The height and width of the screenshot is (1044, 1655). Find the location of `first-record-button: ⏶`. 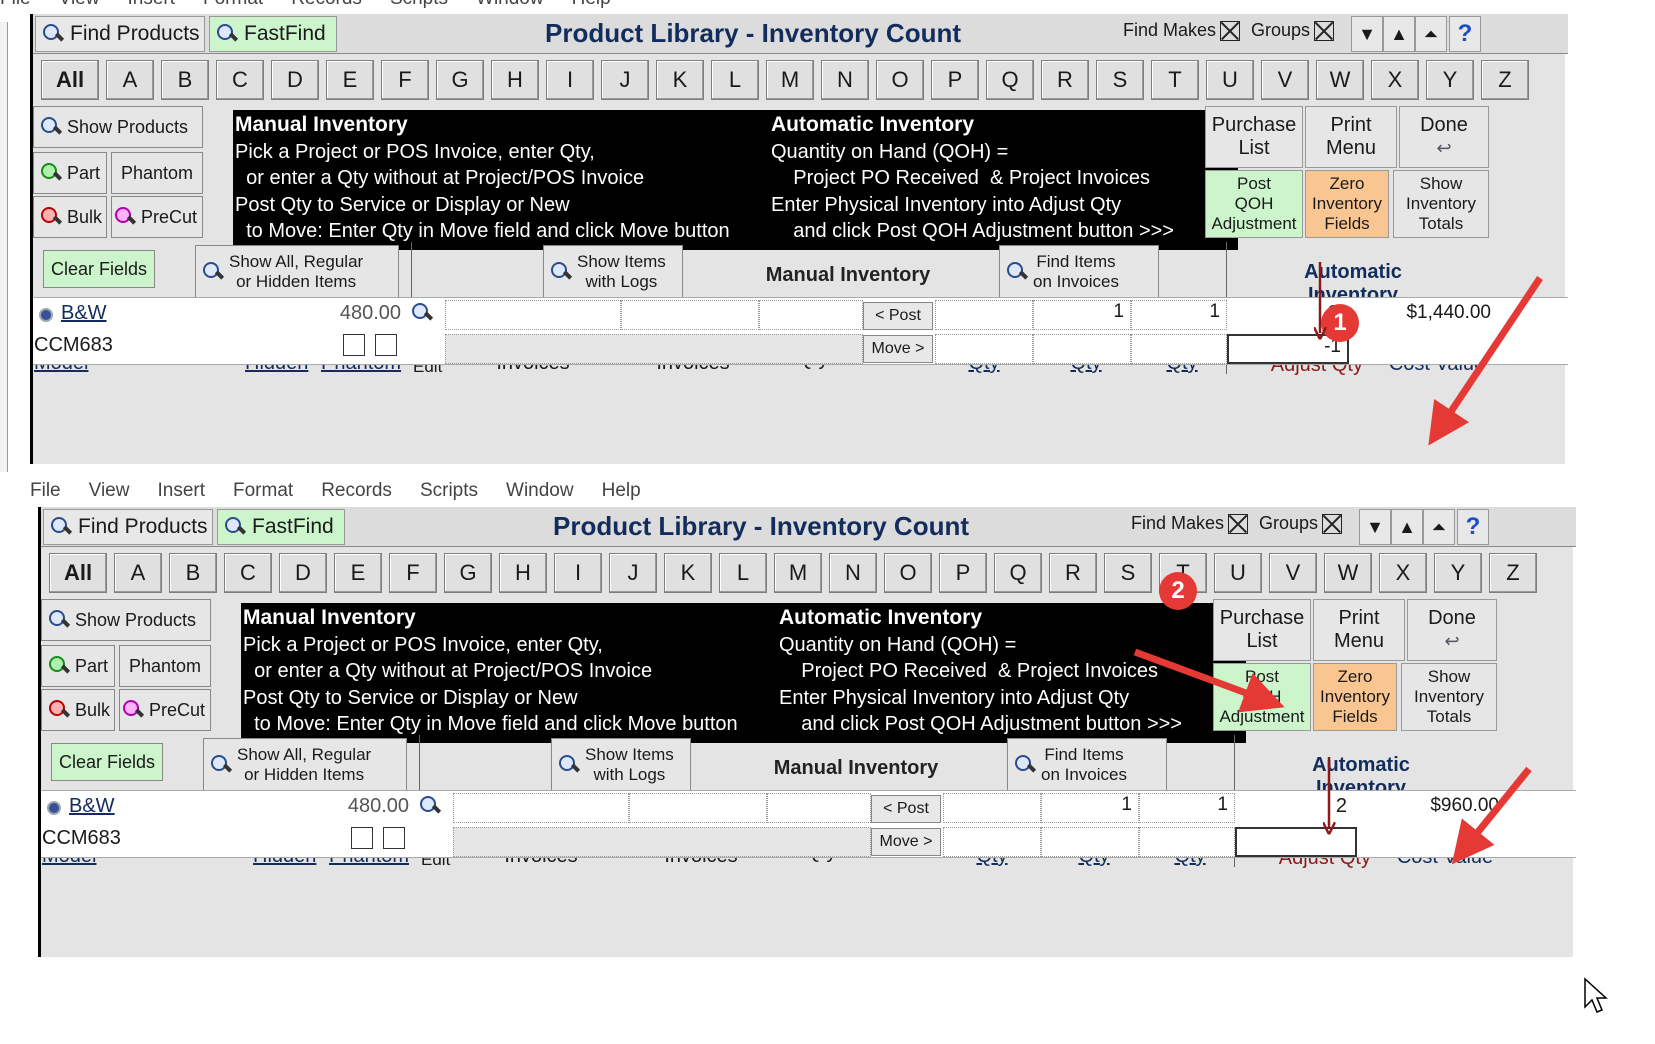

first-record-button: ⏶ is located at coordinates (1431, 34).